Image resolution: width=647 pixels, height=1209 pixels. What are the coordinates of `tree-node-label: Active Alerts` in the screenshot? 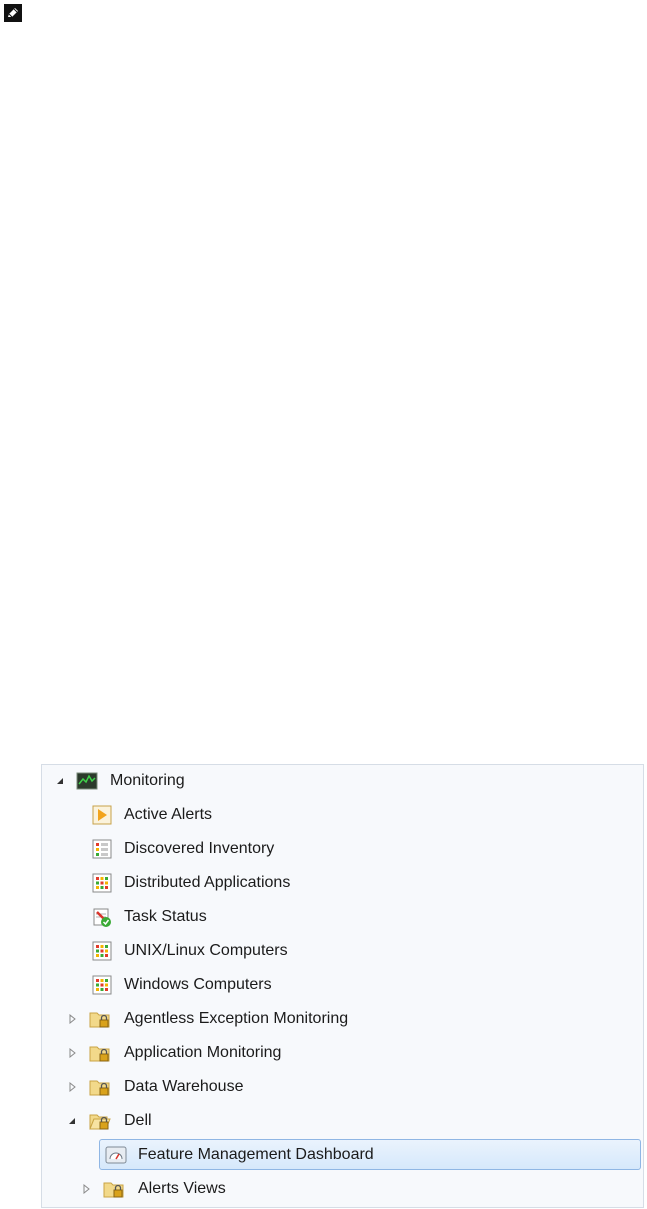 It's located at (168, 814).